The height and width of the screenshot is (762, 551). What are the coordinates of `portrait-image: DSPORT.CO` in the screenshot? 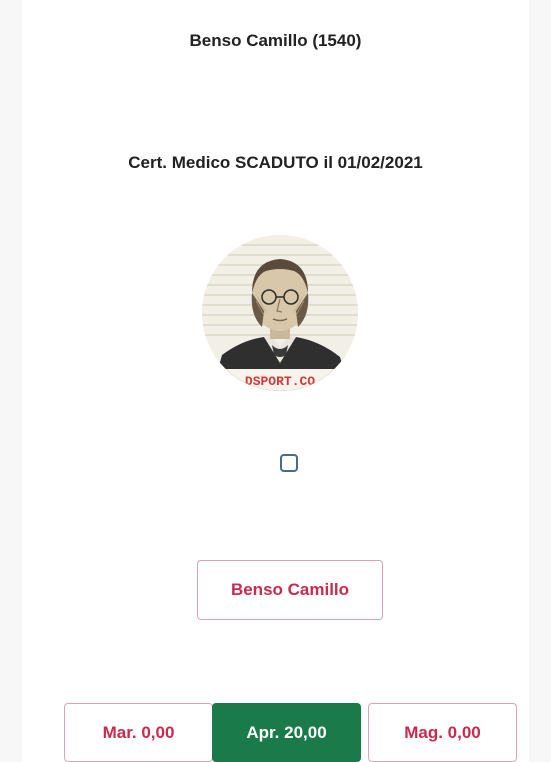 It's located at (280, 313).